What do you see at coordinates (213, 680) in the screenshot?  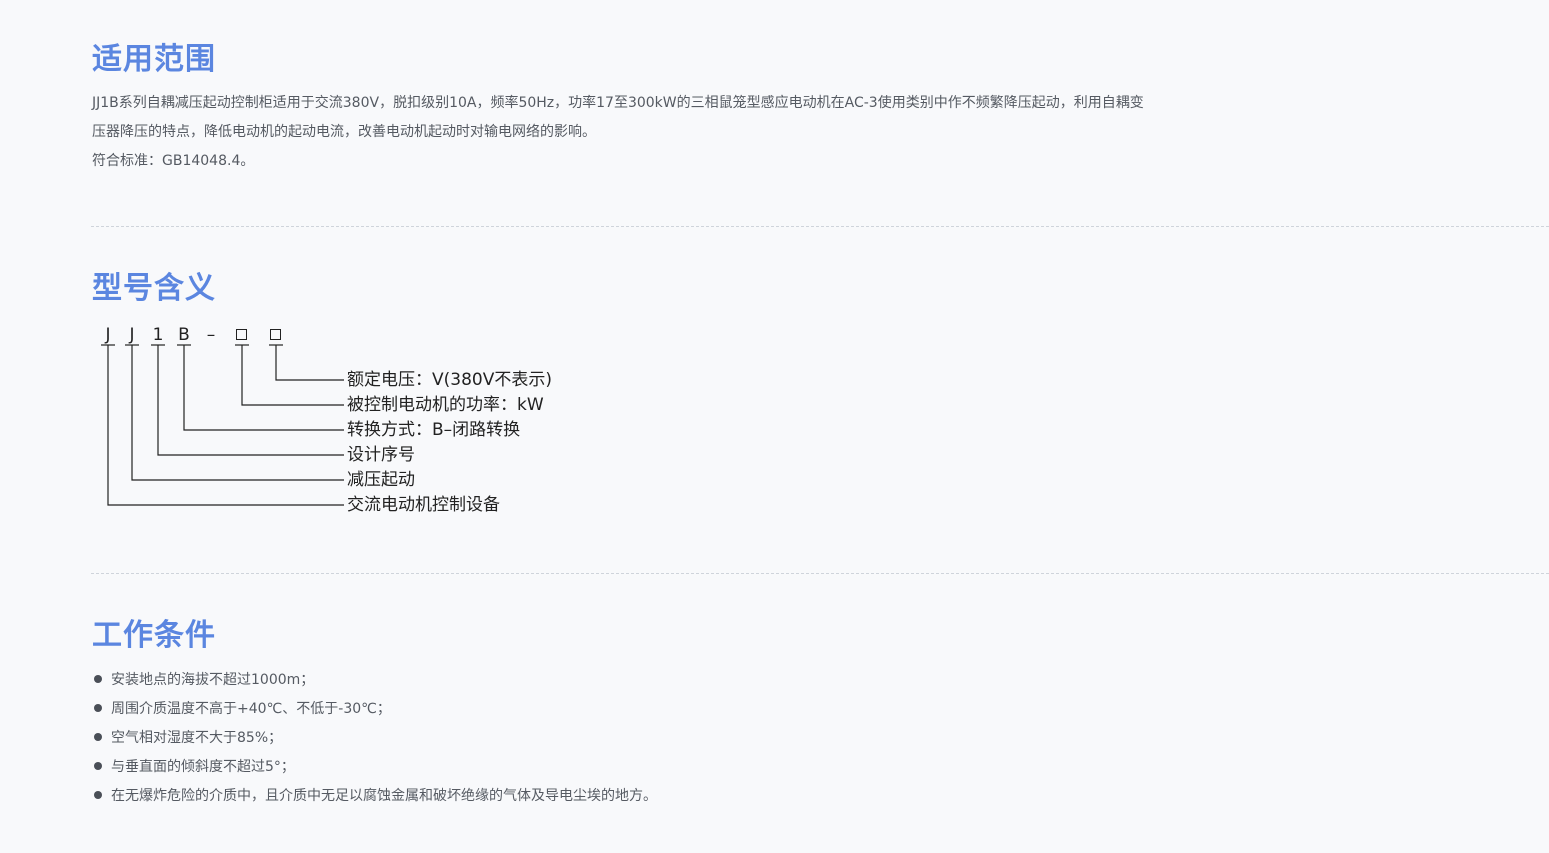 I see `condition-text: 安装地点的海拔不超过1000m；` at bounding box center [213, 680].